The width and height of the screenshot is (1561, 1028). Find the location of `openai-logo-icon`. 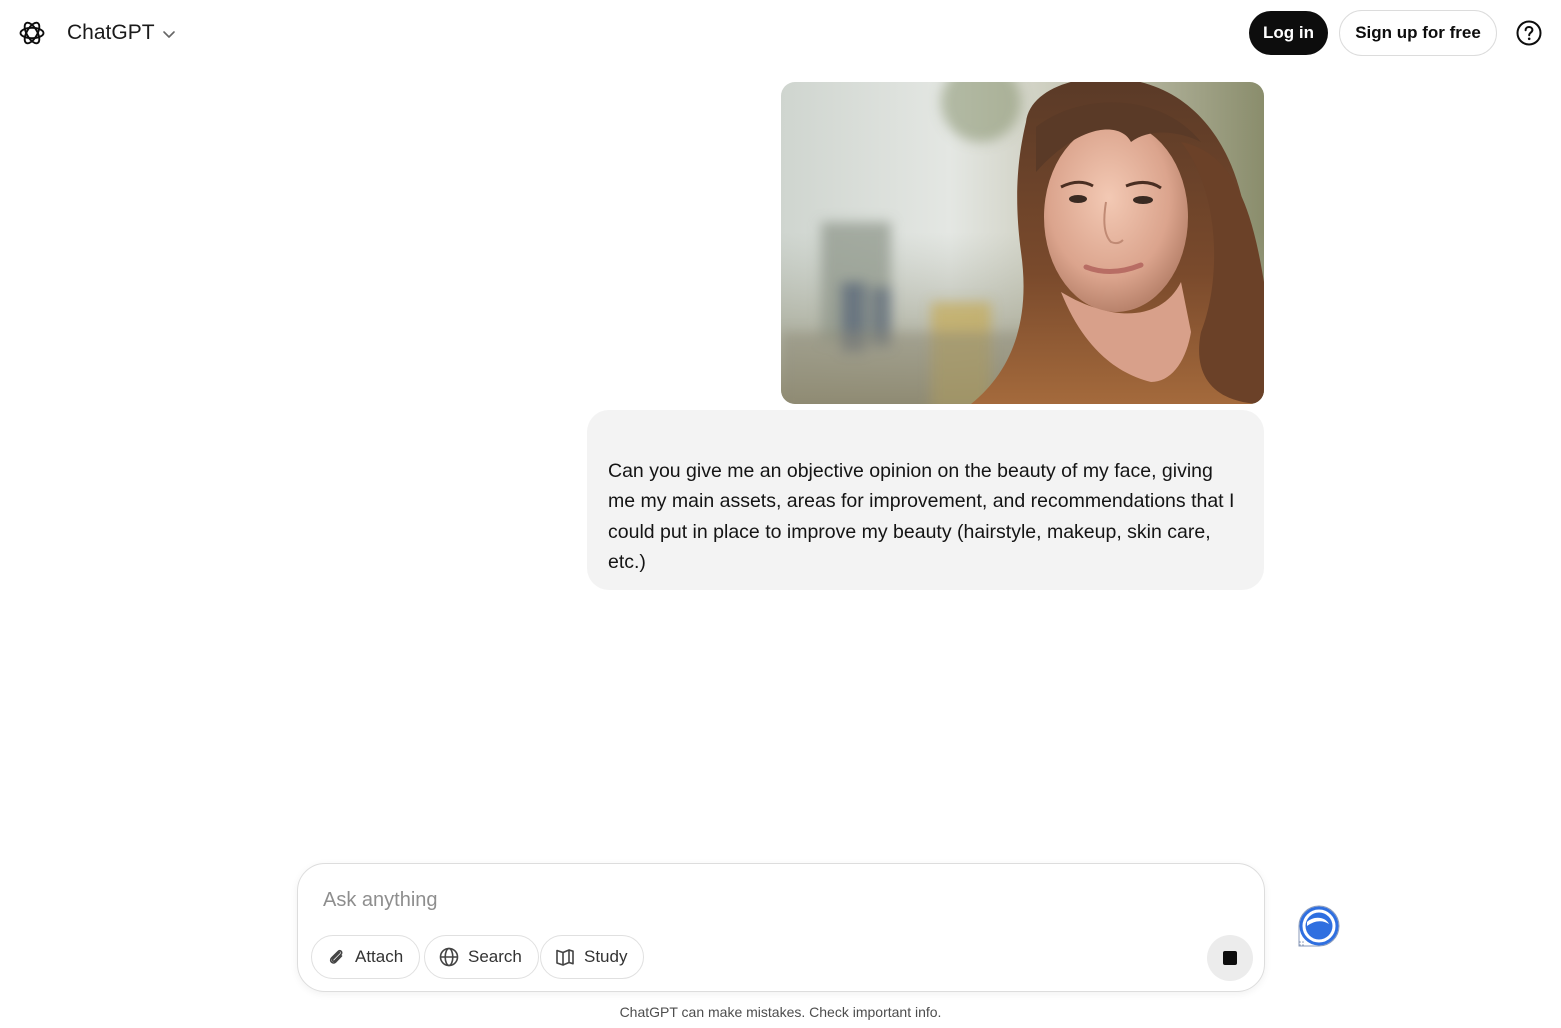

openai-logo-icon is located at coordinates (32, 33).